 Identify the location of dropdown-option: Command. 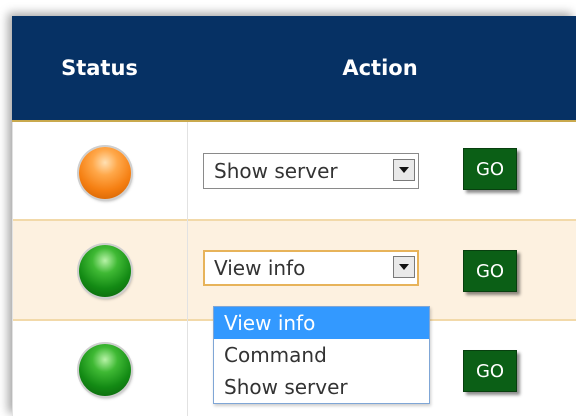
(321, 355).